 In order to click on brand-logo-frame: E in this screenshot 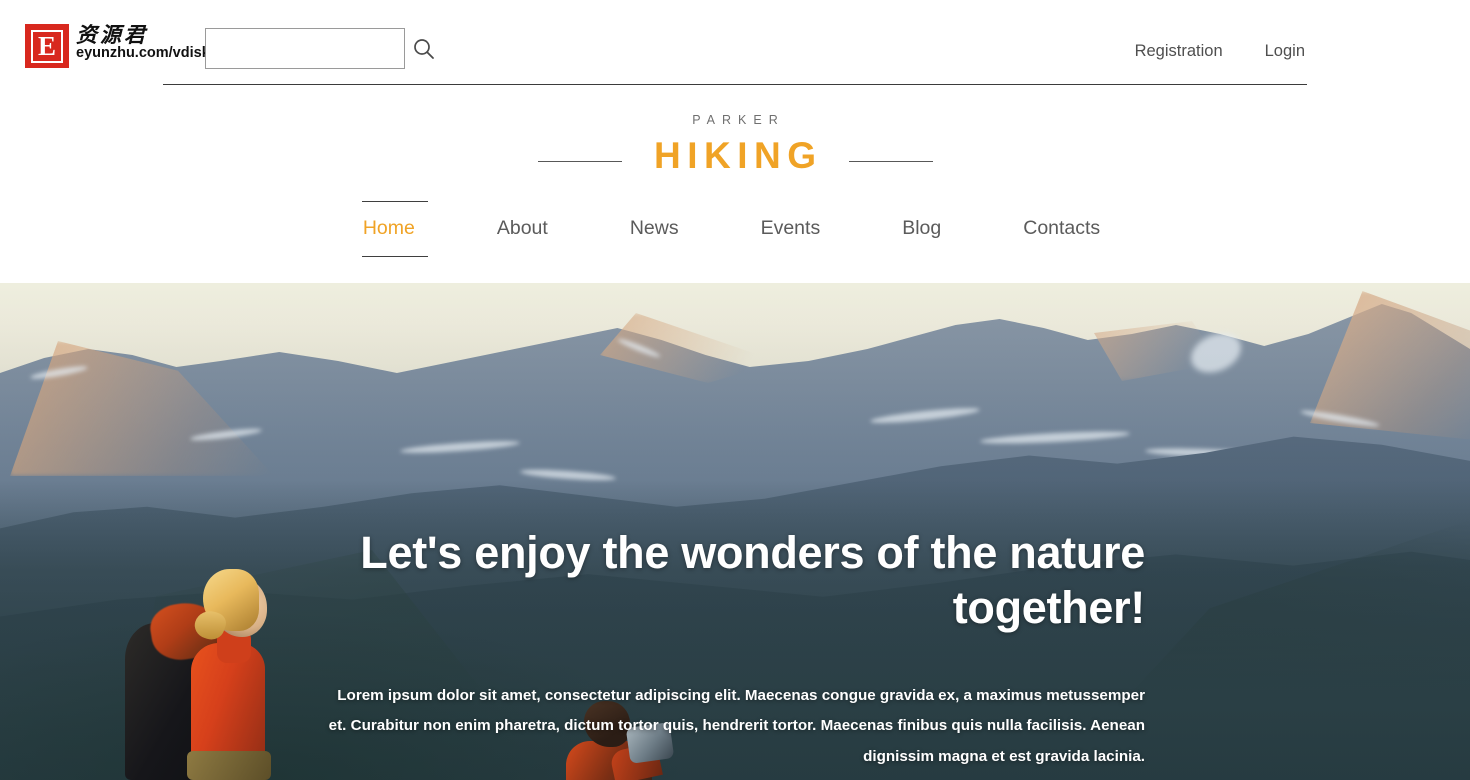, I will do `click(47, 46)`.